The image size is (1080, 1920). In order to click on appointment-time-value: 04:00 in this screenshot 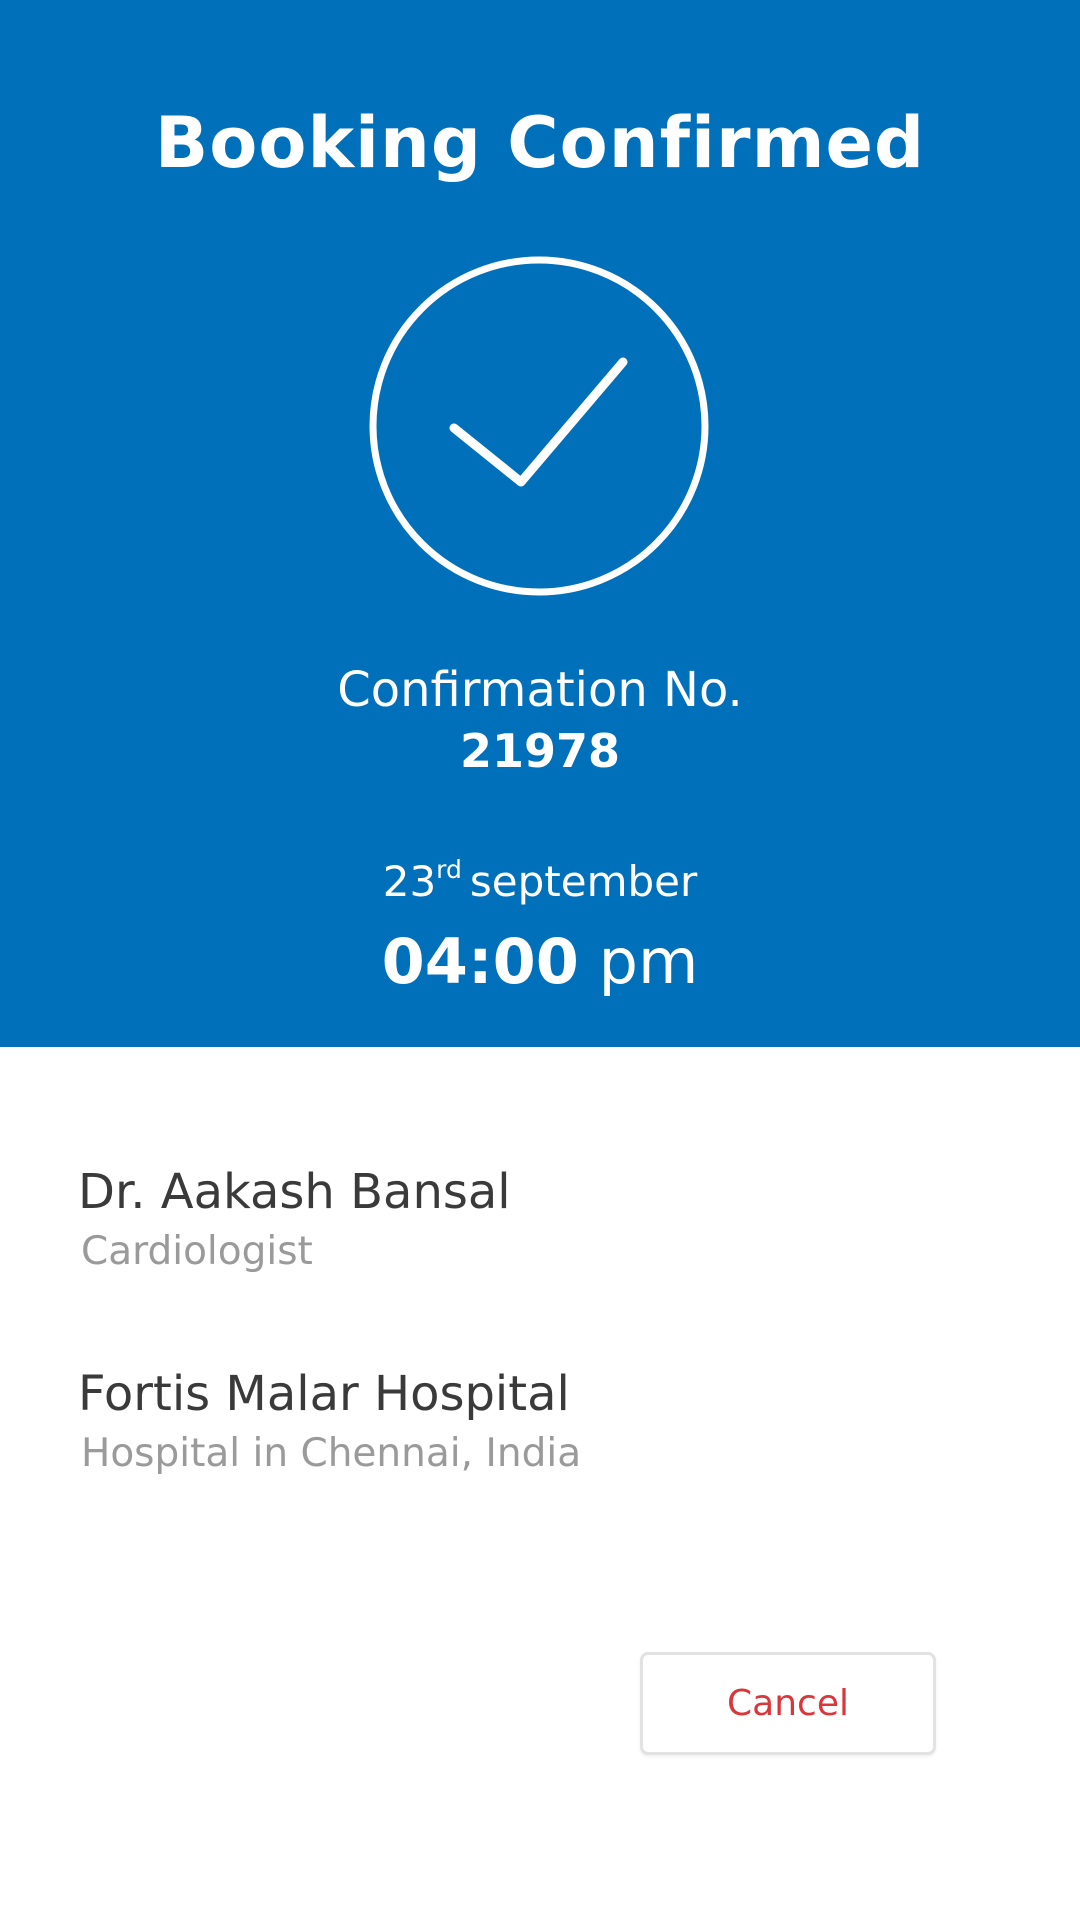, I will do `click(480, 961)`.